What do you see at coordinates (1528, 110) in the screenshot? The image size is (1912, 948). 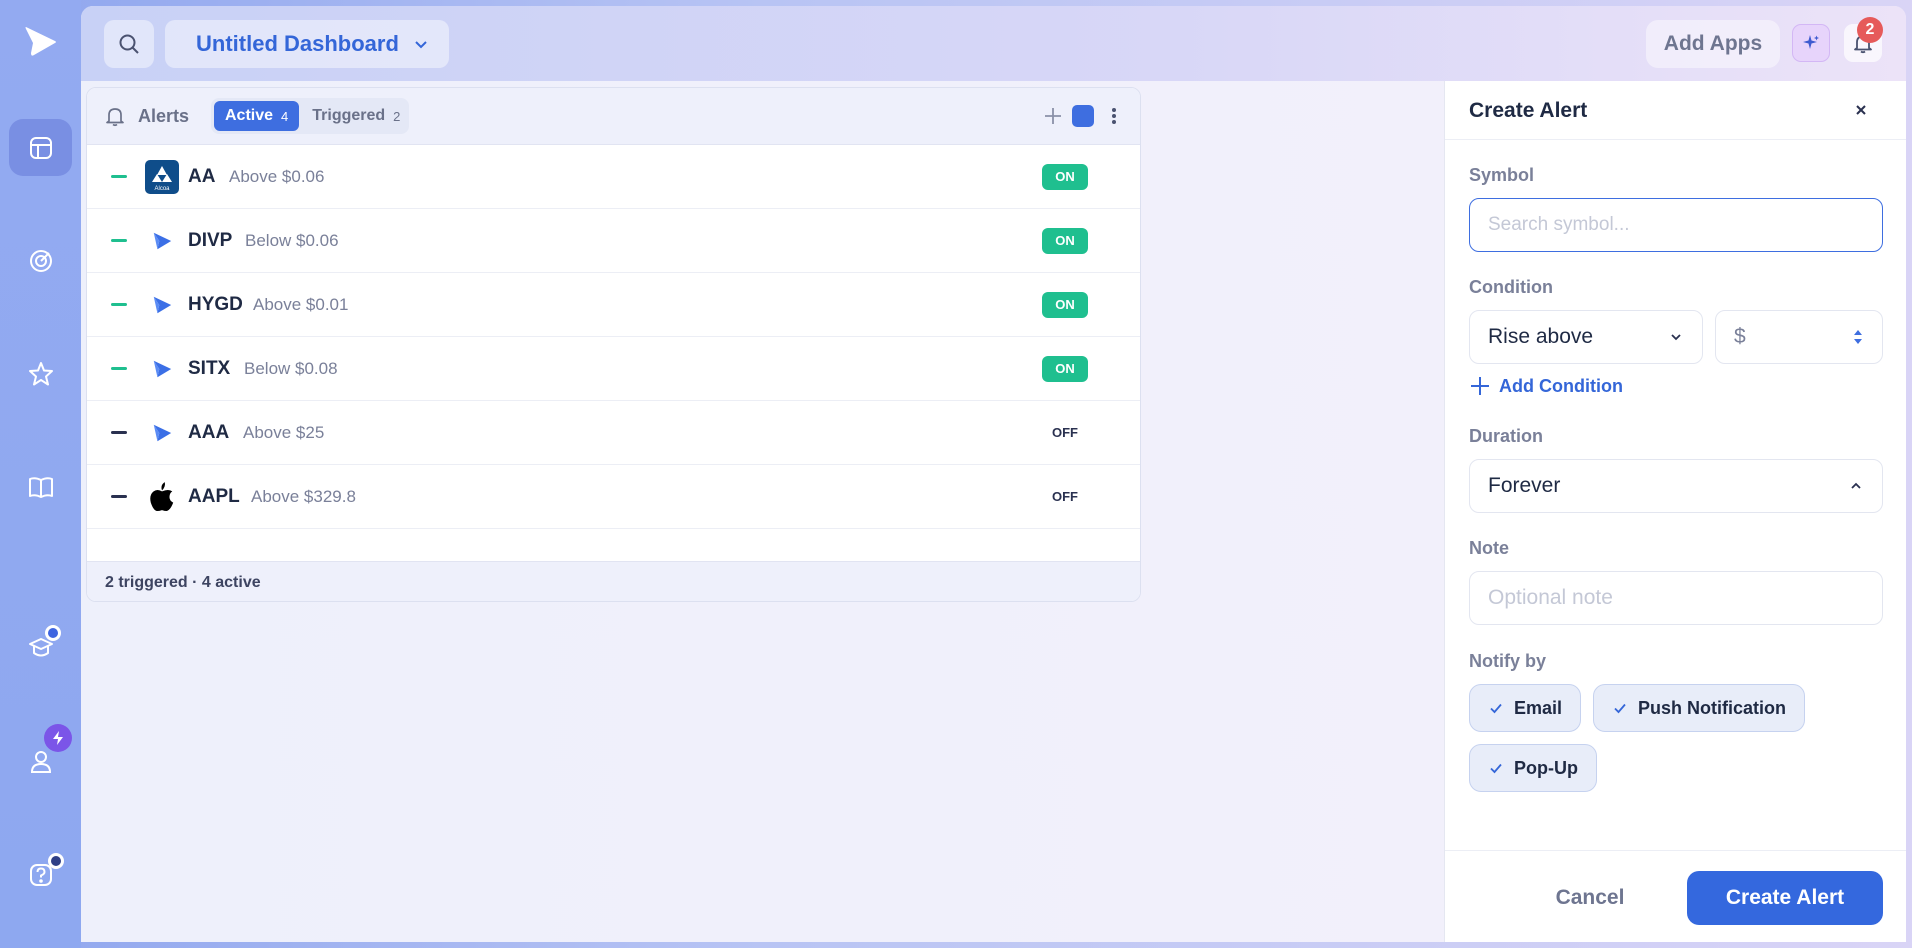 I see `panel-title: Create Alert` at bounding box center [1528, 110].